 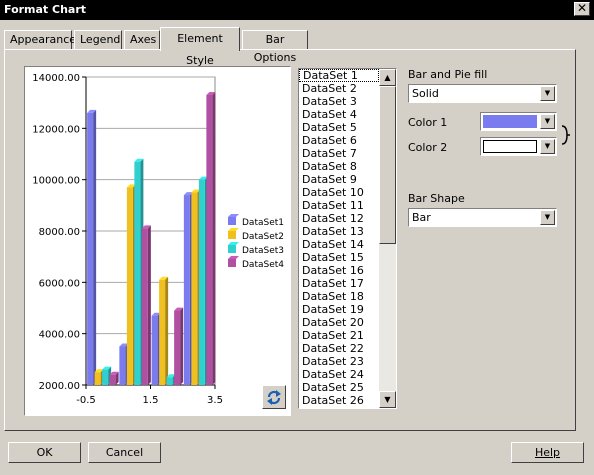 I want to click on list-item: DataSet 16, so click(x=339, y=270).